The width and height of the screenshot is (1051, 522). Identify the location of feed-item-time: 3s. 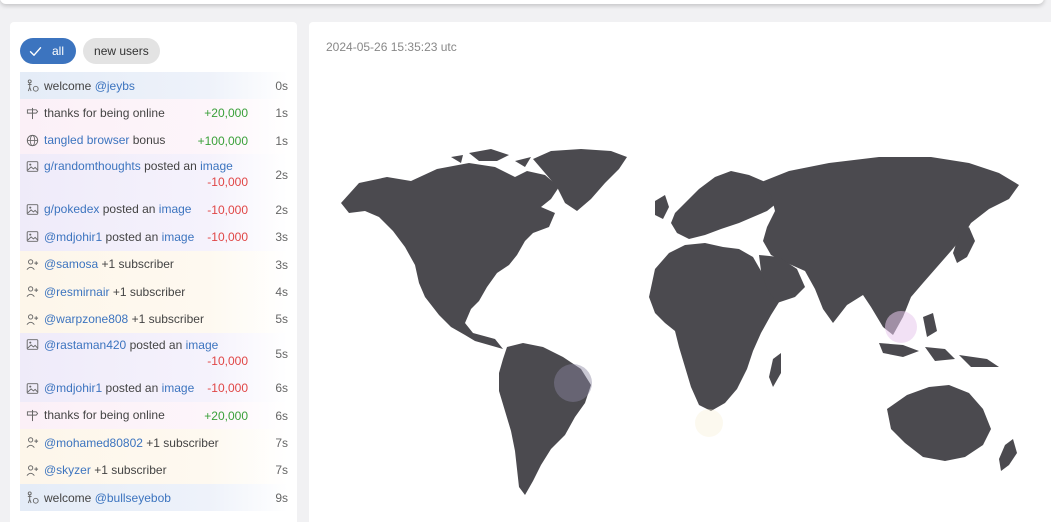
(281, 237).